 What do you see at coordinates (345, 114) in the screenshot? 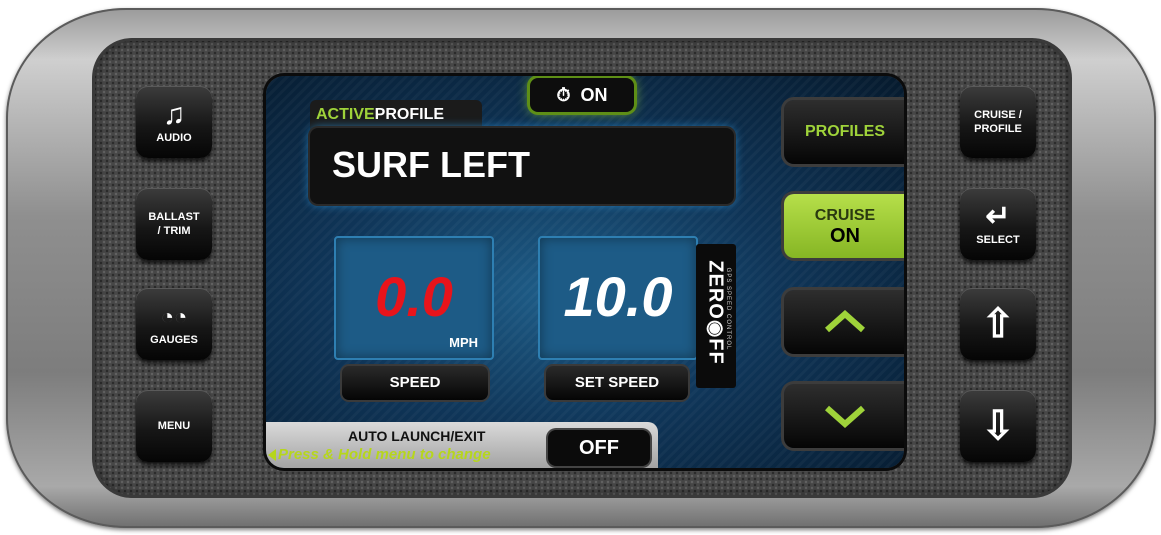
I see `active-profile-tab-active: ACTIVE` at bounding box center [345, 114].